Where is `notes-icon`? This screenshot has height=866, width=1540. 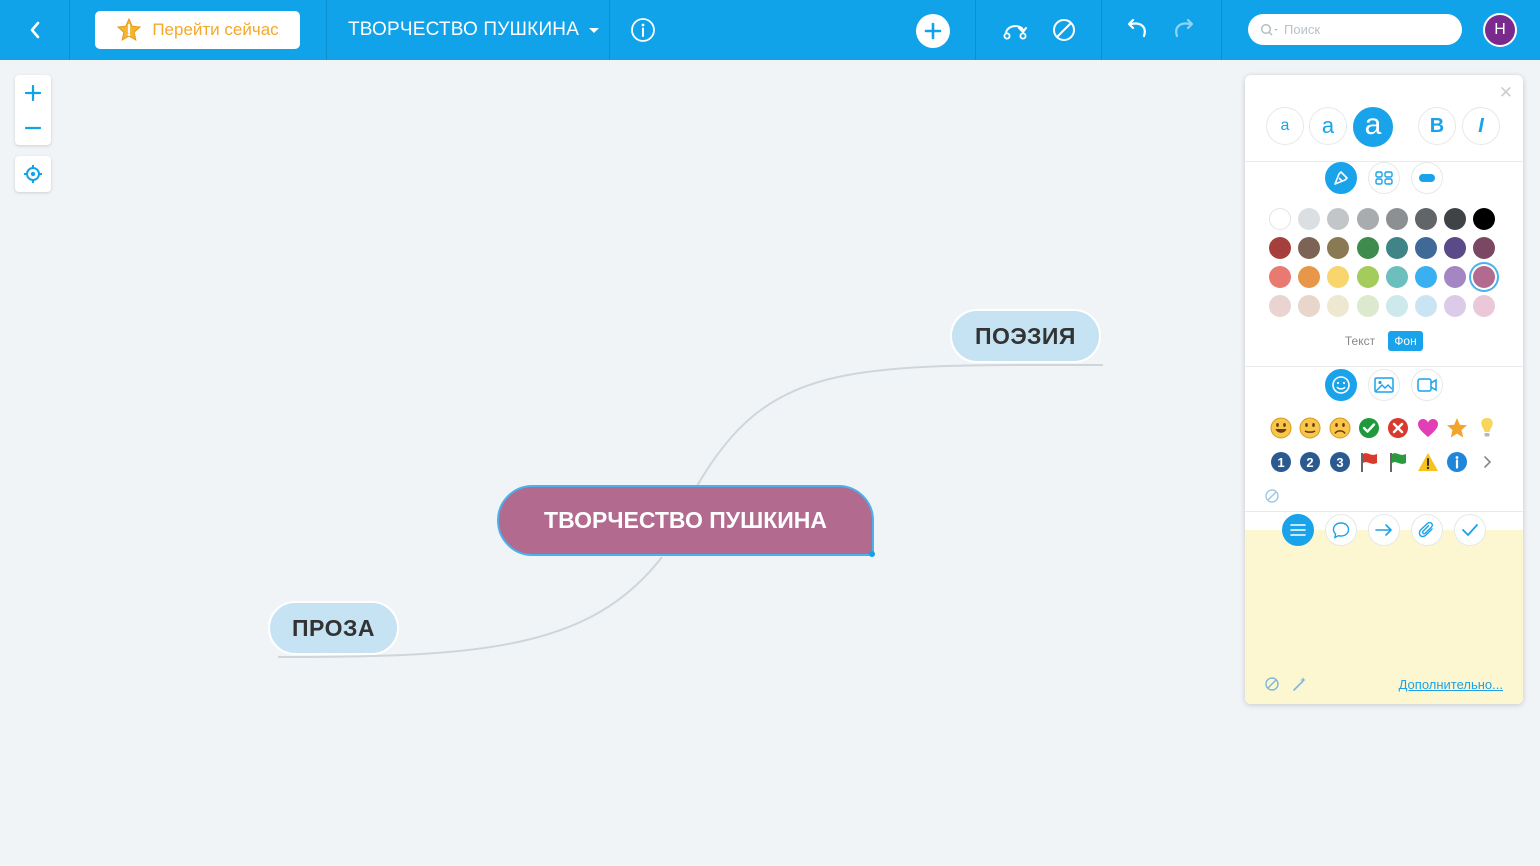
notes-icon is located at coordinates (1298, 530).